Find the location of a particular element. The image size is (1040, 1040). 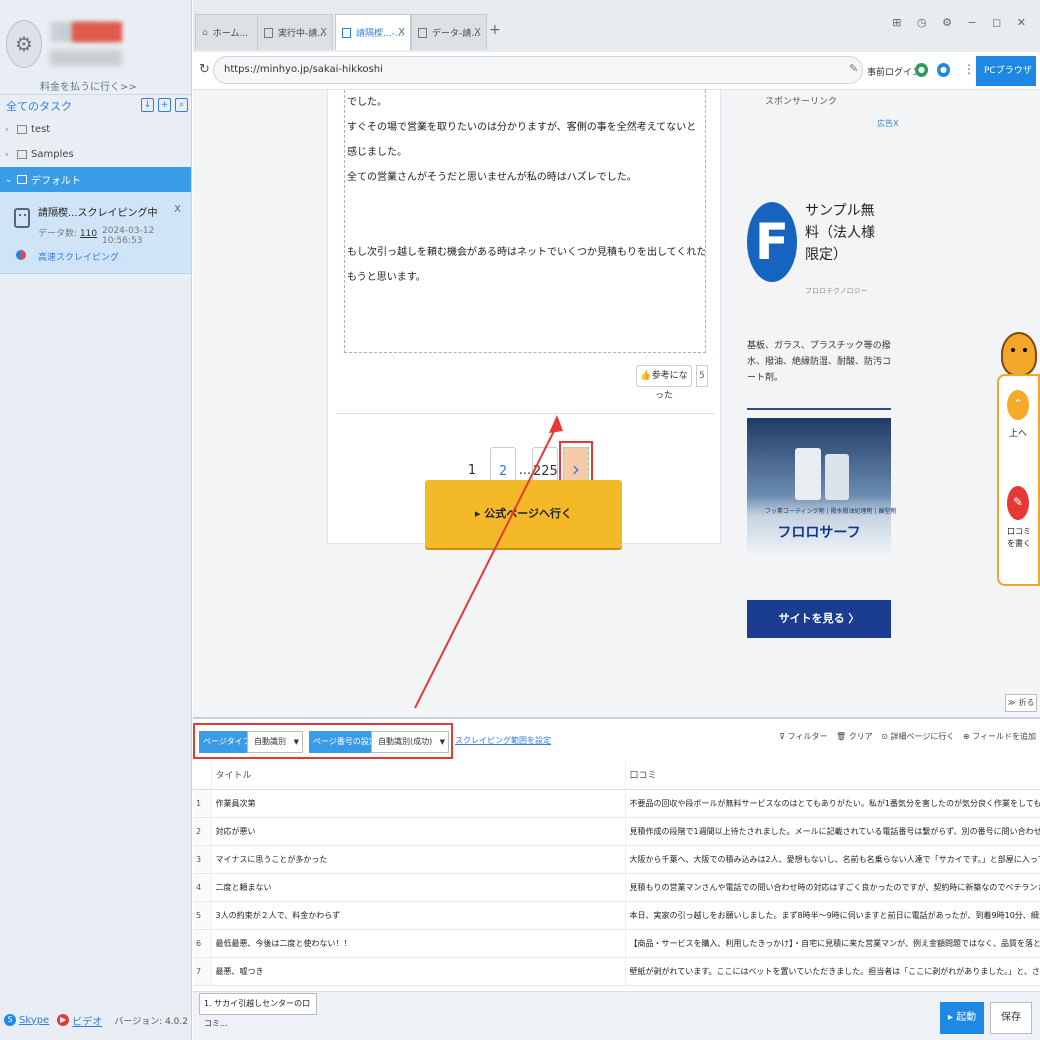

filter-button: ⊽ フィルター is located at coordinates (803, 736).